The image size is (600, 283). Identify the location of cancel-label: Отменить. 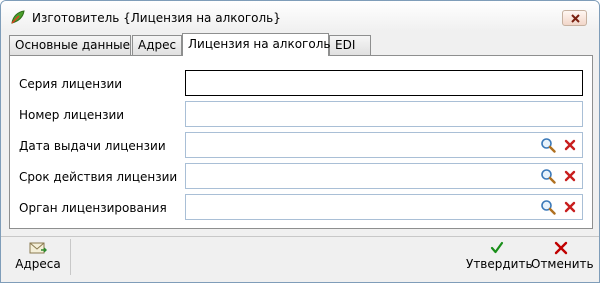
(562, 264).